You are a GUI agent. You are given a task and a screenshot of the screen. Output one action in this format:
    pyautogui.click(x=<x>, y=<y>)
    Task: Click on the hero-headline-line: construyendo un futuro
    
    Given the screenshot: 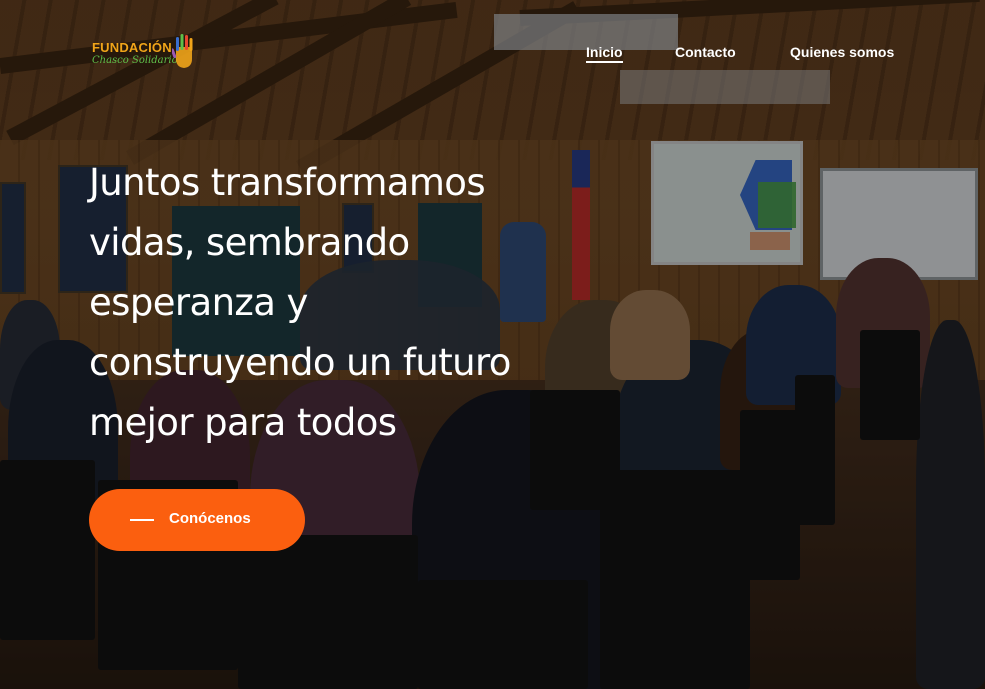 What is the action you would take?
    pyautogui.click(x=300, y=362)
    